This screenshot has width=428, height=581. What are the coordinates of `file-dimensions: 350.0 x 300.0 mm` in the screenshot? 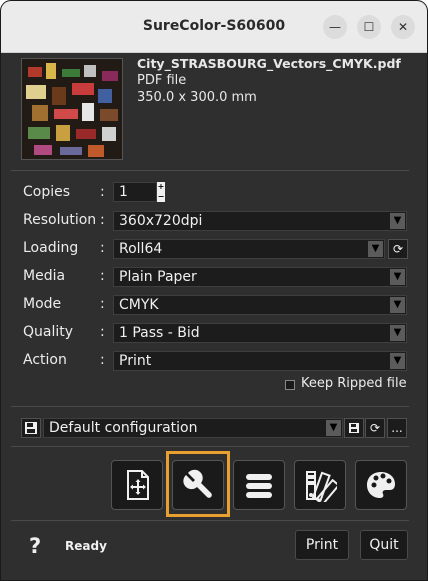 It's located at (197, 97).